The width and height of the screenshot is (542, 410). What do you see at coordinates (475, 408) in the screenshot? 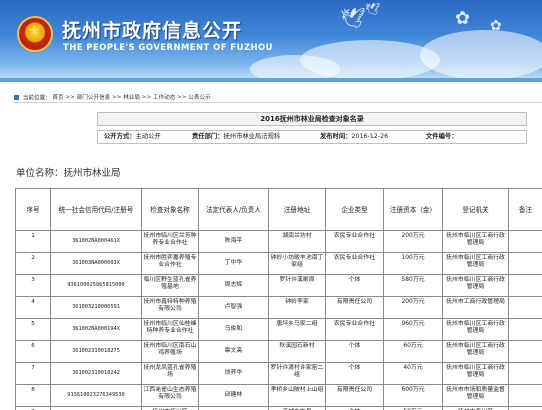
I see `cell-authority: 抚州市临川区` at bounding box center [475, 408].